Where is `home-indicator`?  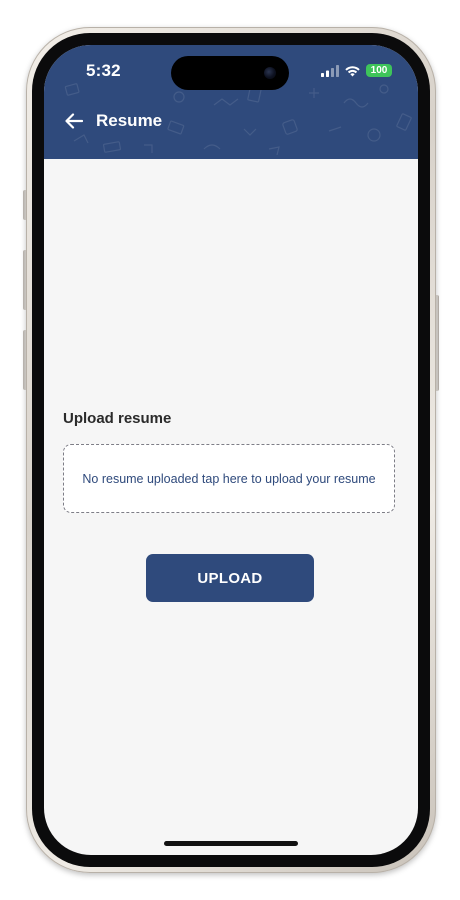
home-indicator is located at coordinates (231, 843).